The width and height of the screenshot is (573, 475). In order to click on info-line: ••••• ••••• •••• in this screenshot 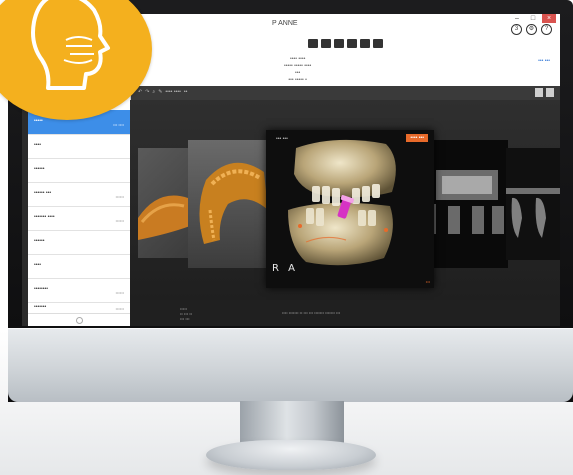, I will do `click(298, 66)`.